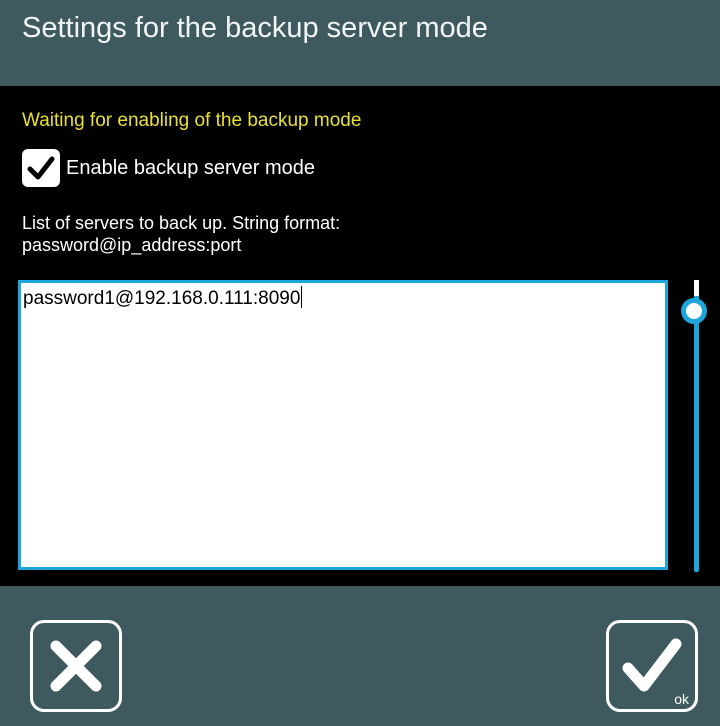 The image size is (720, 726). I want to click on title-bar: Settings for the backup server mode, so click(360, 43).